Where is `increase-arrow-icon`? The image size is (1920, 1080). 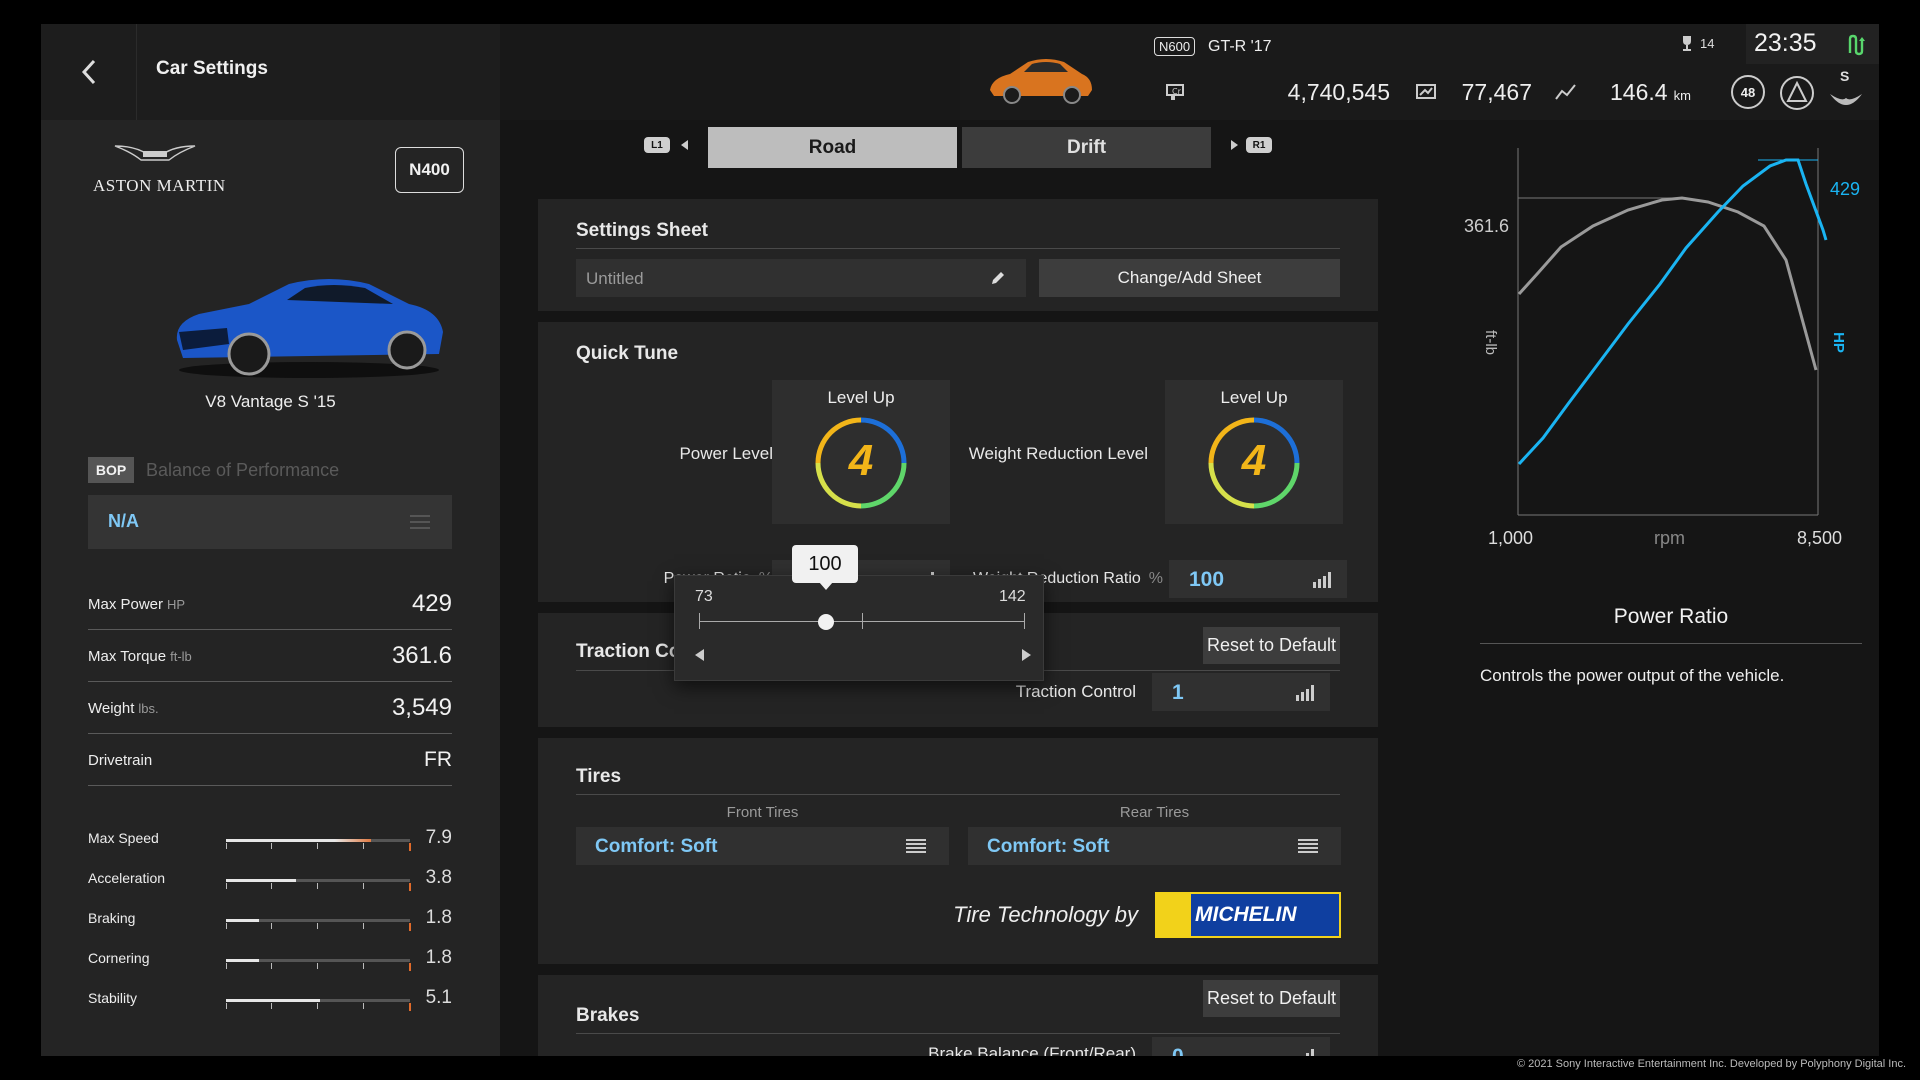 increase-arrow-icon is located at coordinates (1026, 655).